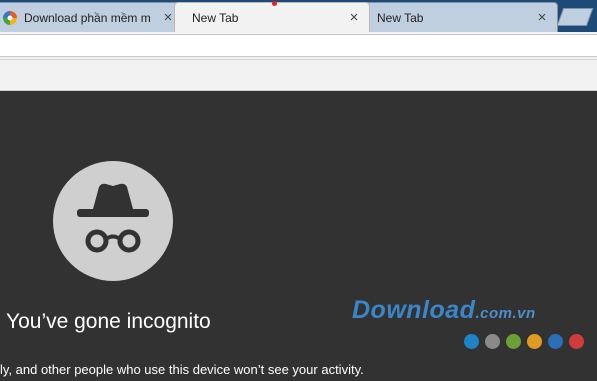 The image size is (597, 381). I want to click on page-title: You’ve gone incognito, so click(108, 321).